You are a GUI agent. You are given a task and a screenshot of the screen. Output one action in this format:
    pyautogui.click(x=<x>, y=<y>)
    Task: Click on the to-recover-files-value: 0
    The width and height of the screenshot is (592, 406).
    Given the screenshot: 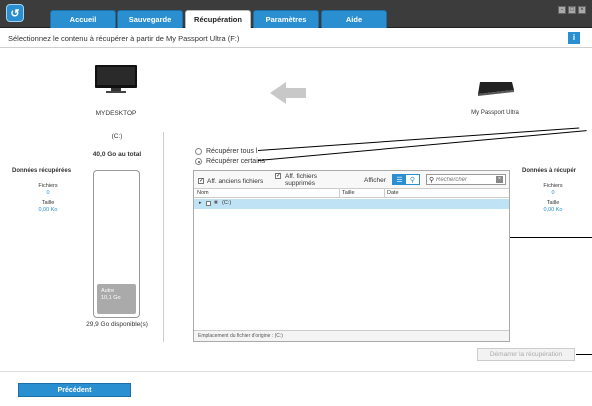 What is the action you would take?
    pyautogui.click(x=553, y=193)
    